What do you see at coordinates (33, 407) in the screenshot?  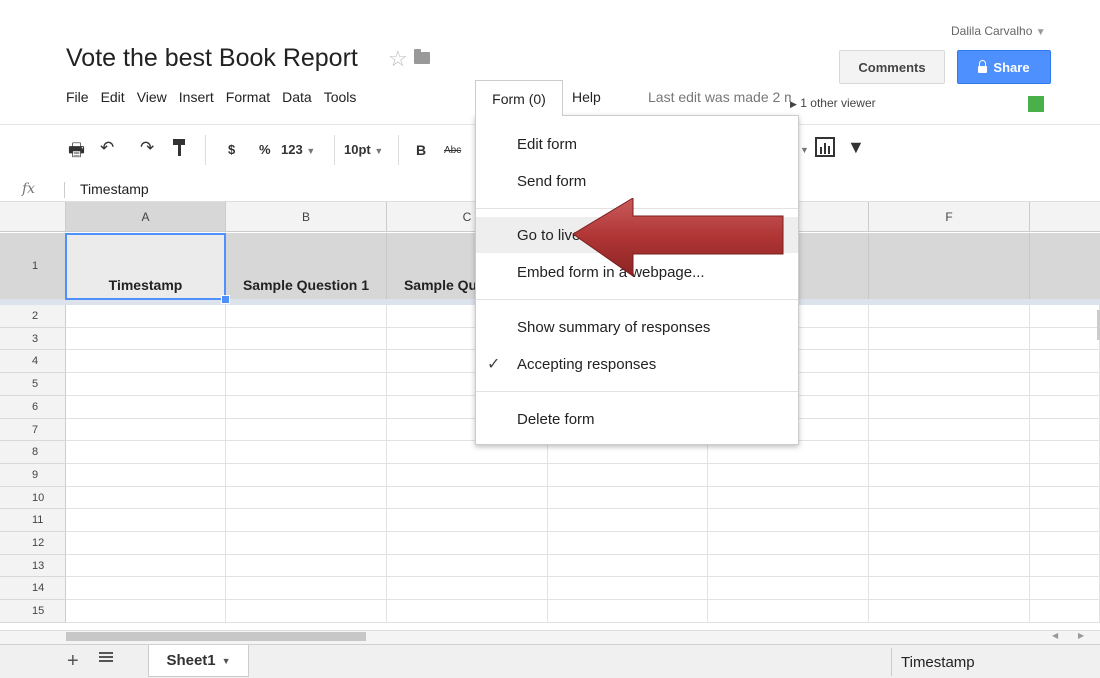 I see `row-header-6: 6` at bounding box center [33, 407].